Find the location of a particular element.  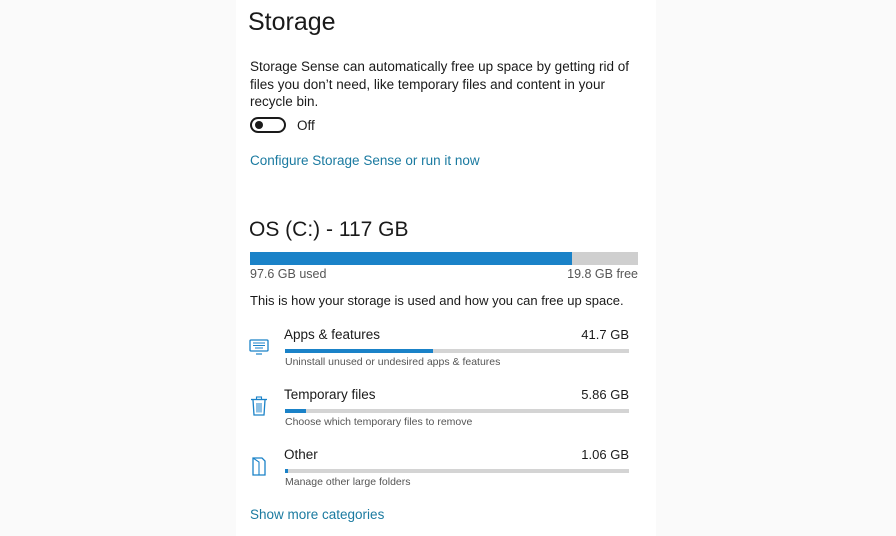

configure-storage-sense-link: Configure Storage Sense or run it now is located at coordinates (365, 160).